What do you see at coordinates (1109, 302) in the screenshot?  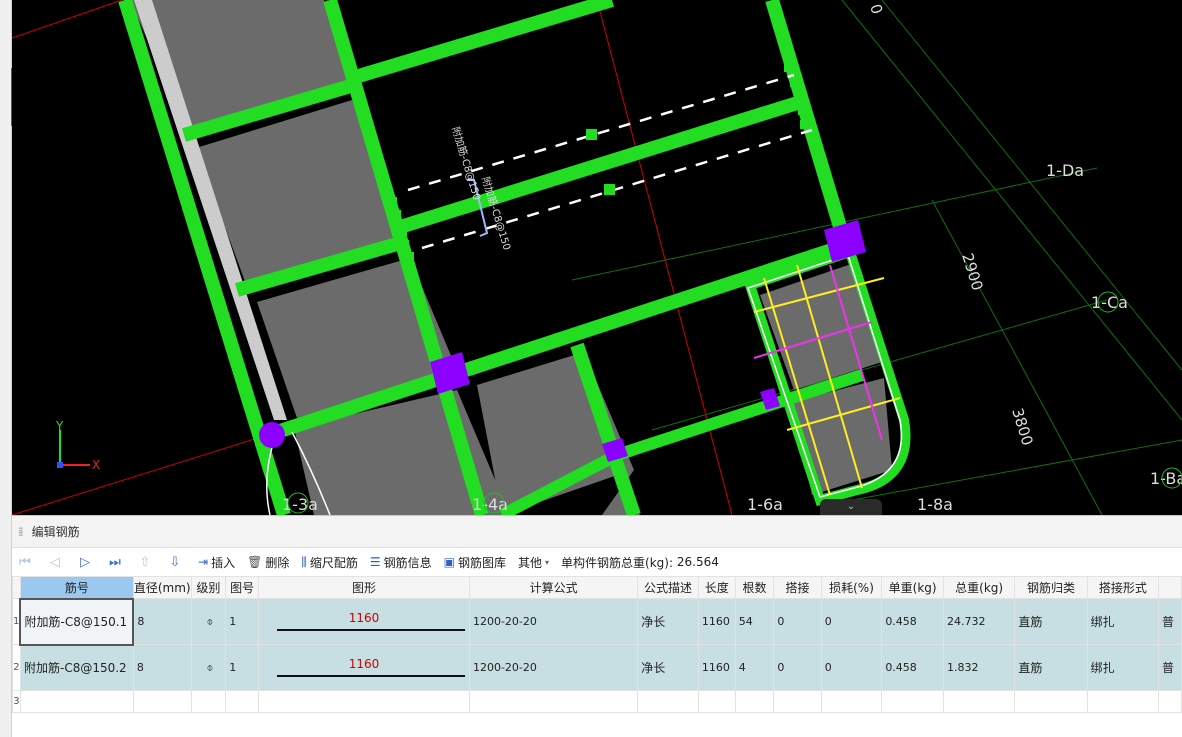 I see `axis-label-1-Ca: 1-Ca` at bounding box center [1109, 302].